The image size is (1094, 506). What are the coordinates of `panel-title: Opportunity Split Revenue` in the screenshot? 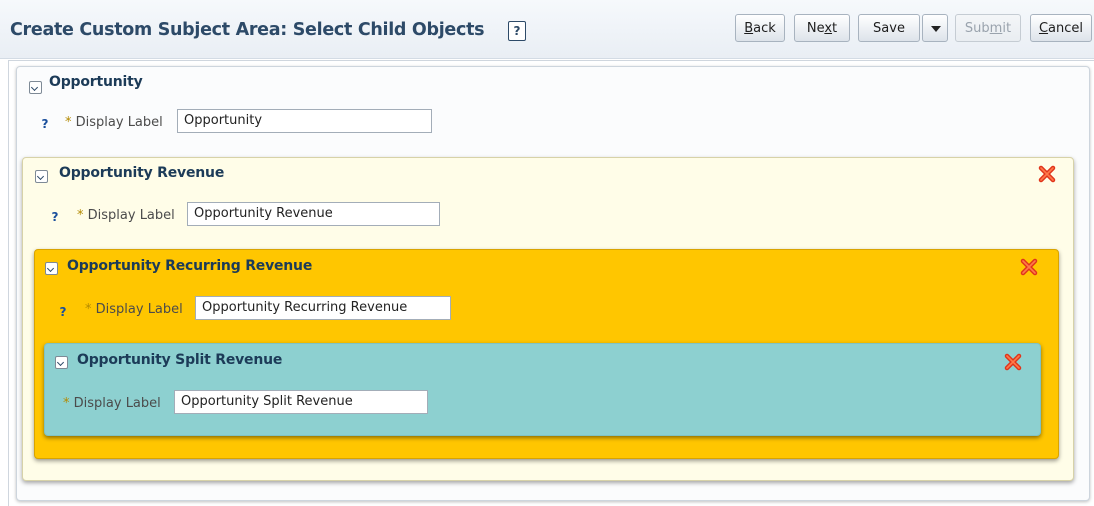 It's located at (180, 360).